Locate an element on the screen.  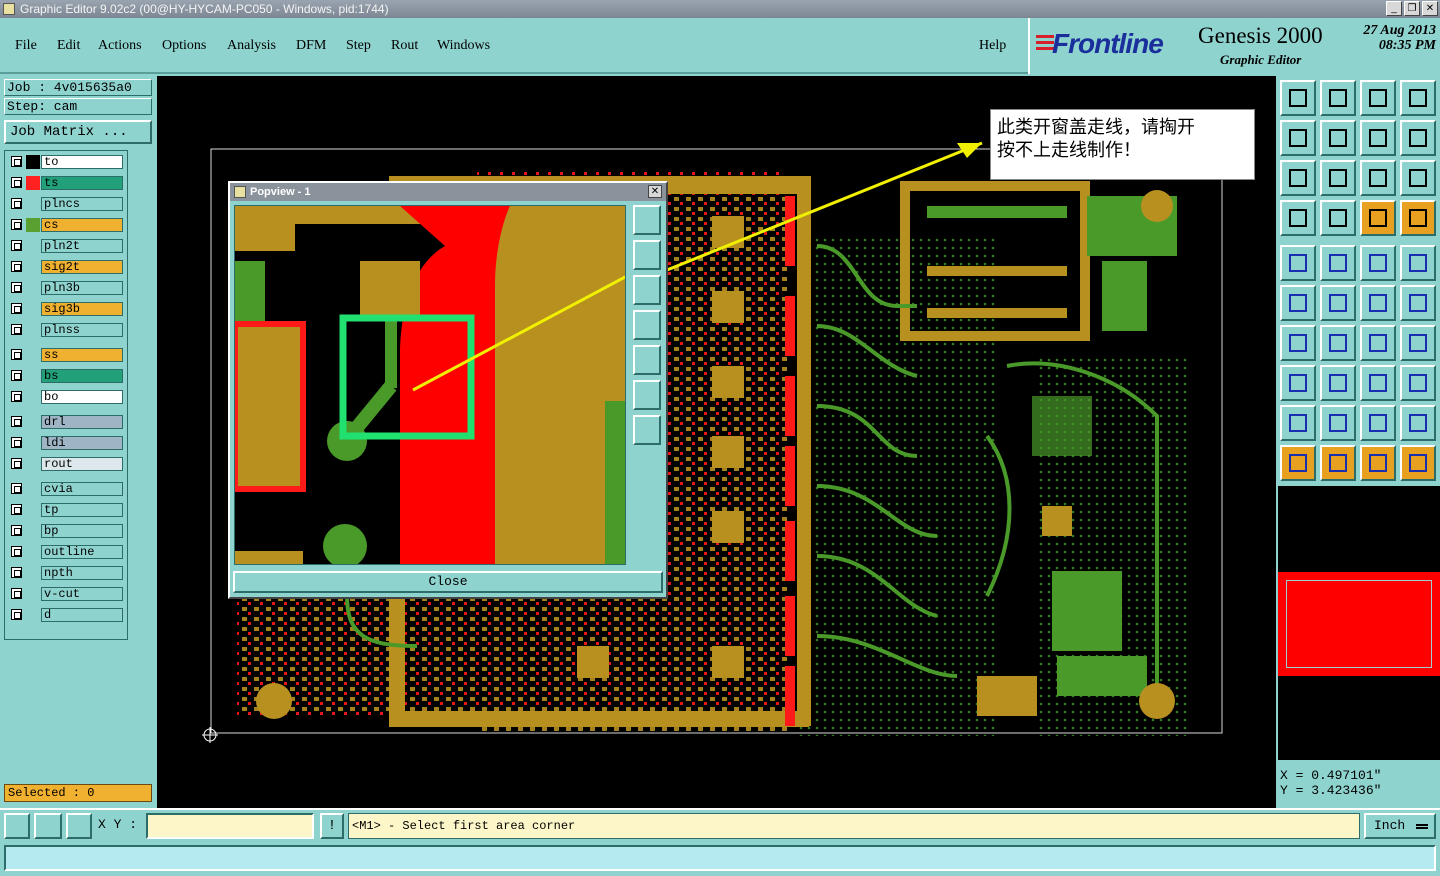
close-window-button: ✕ is located at coordinates (1430, 8).